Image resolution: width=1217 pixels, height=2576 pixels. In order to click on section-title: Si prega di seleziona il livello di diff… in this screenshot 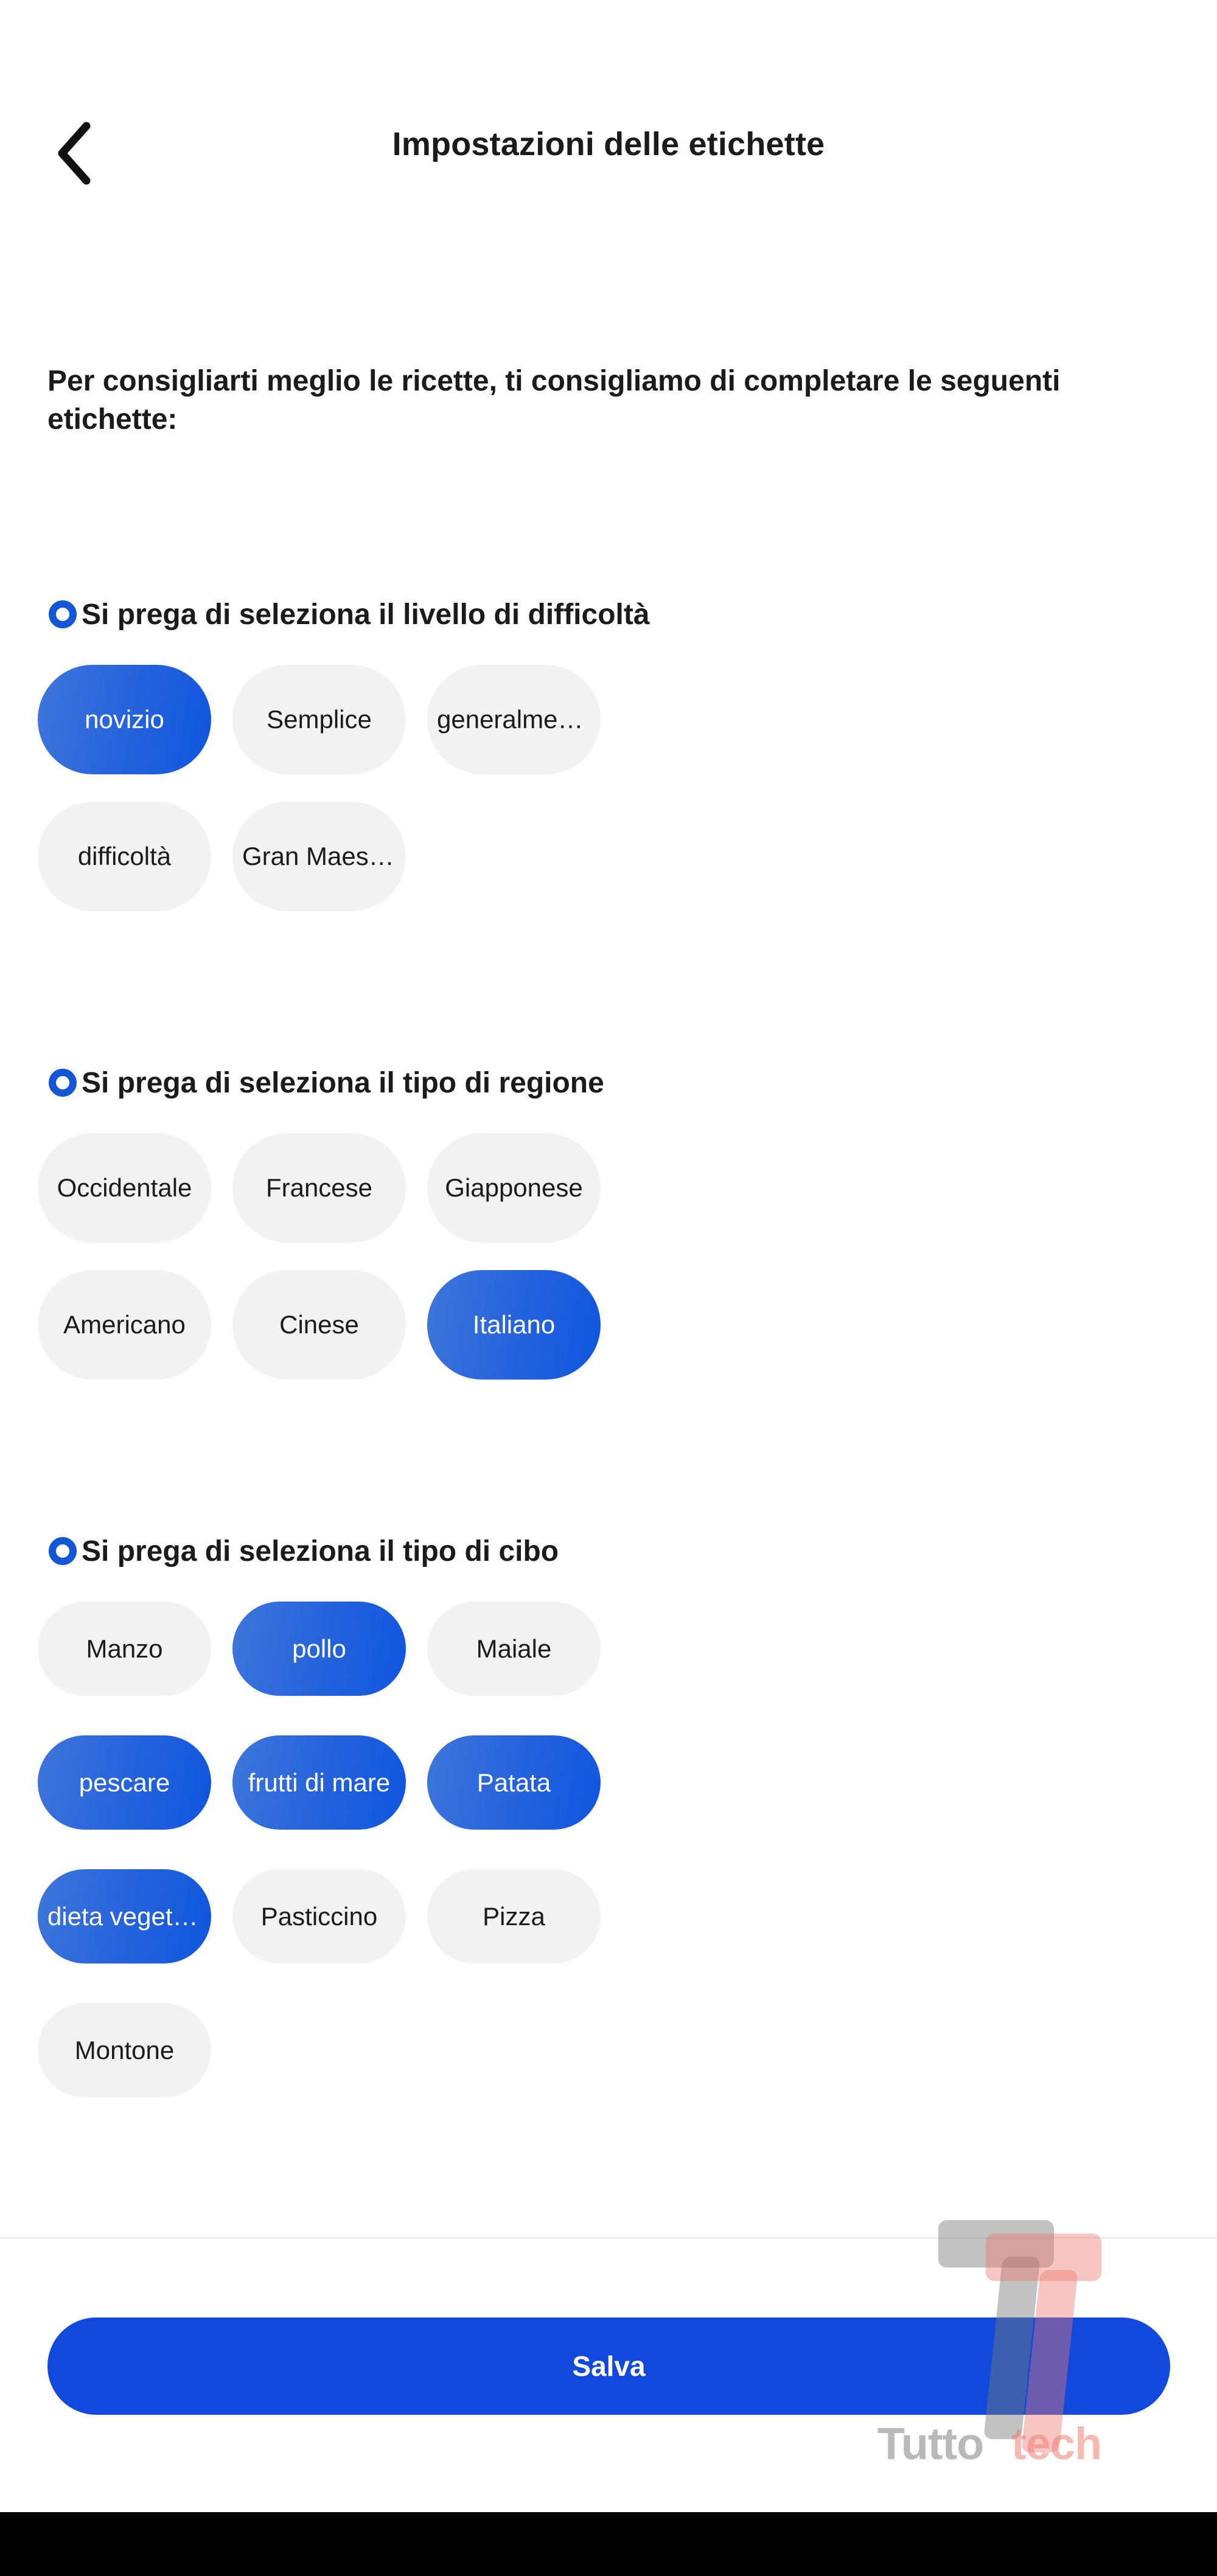, I will do `click(366, 614)`.